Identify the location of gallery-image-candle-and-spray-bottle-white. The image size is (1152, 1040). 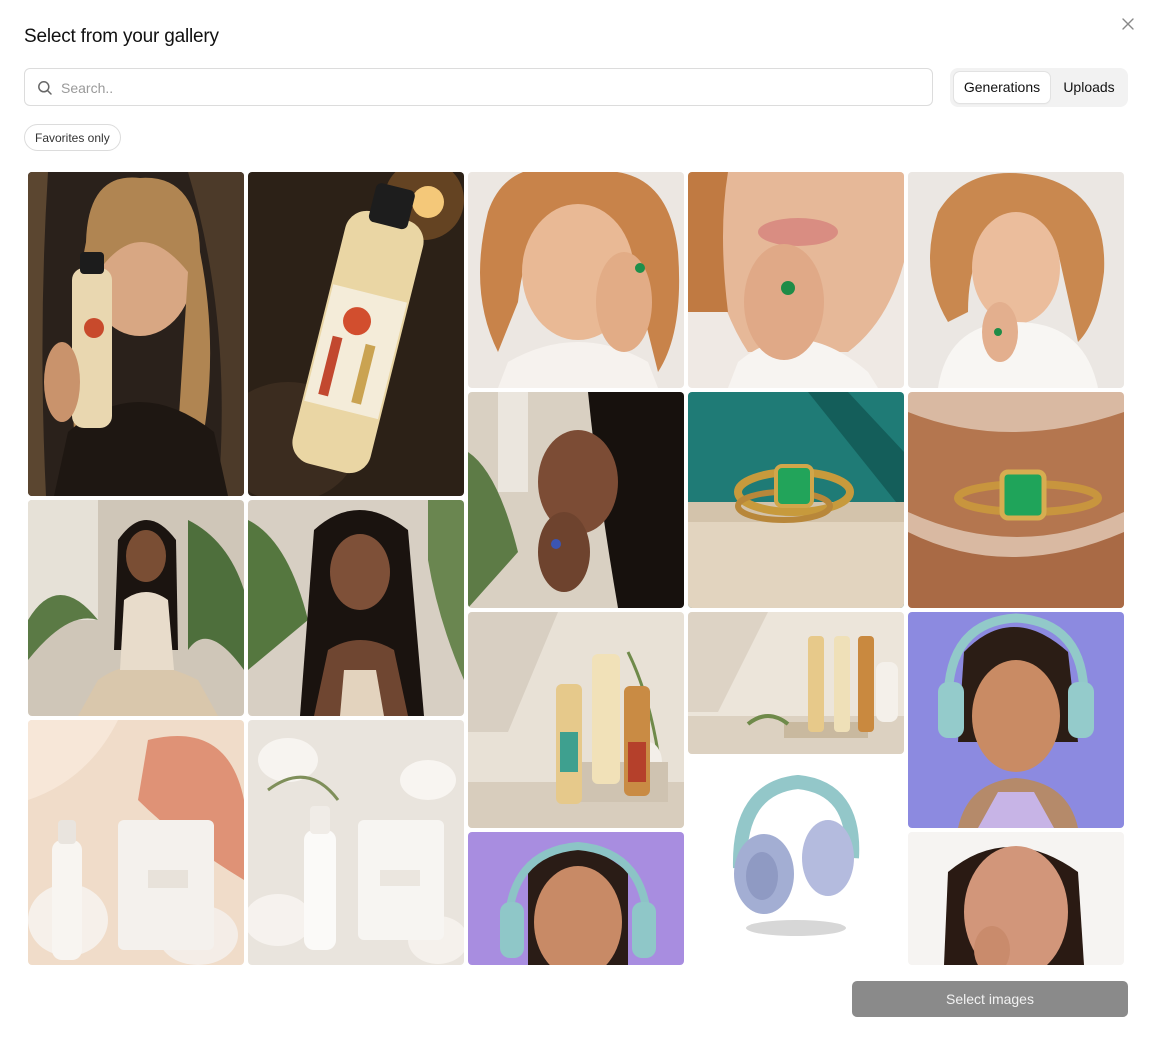
(356, 842).